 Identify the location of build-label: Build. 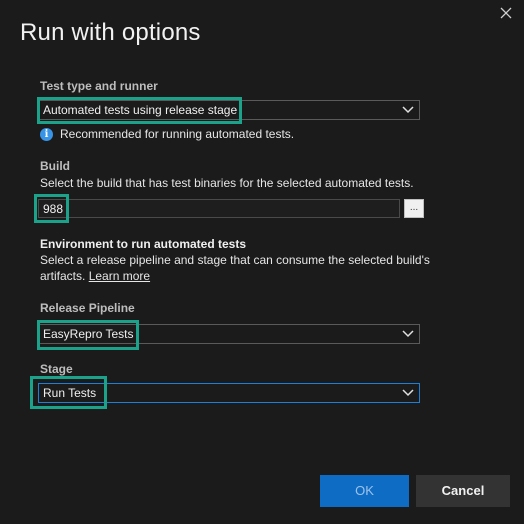
(55, 166).